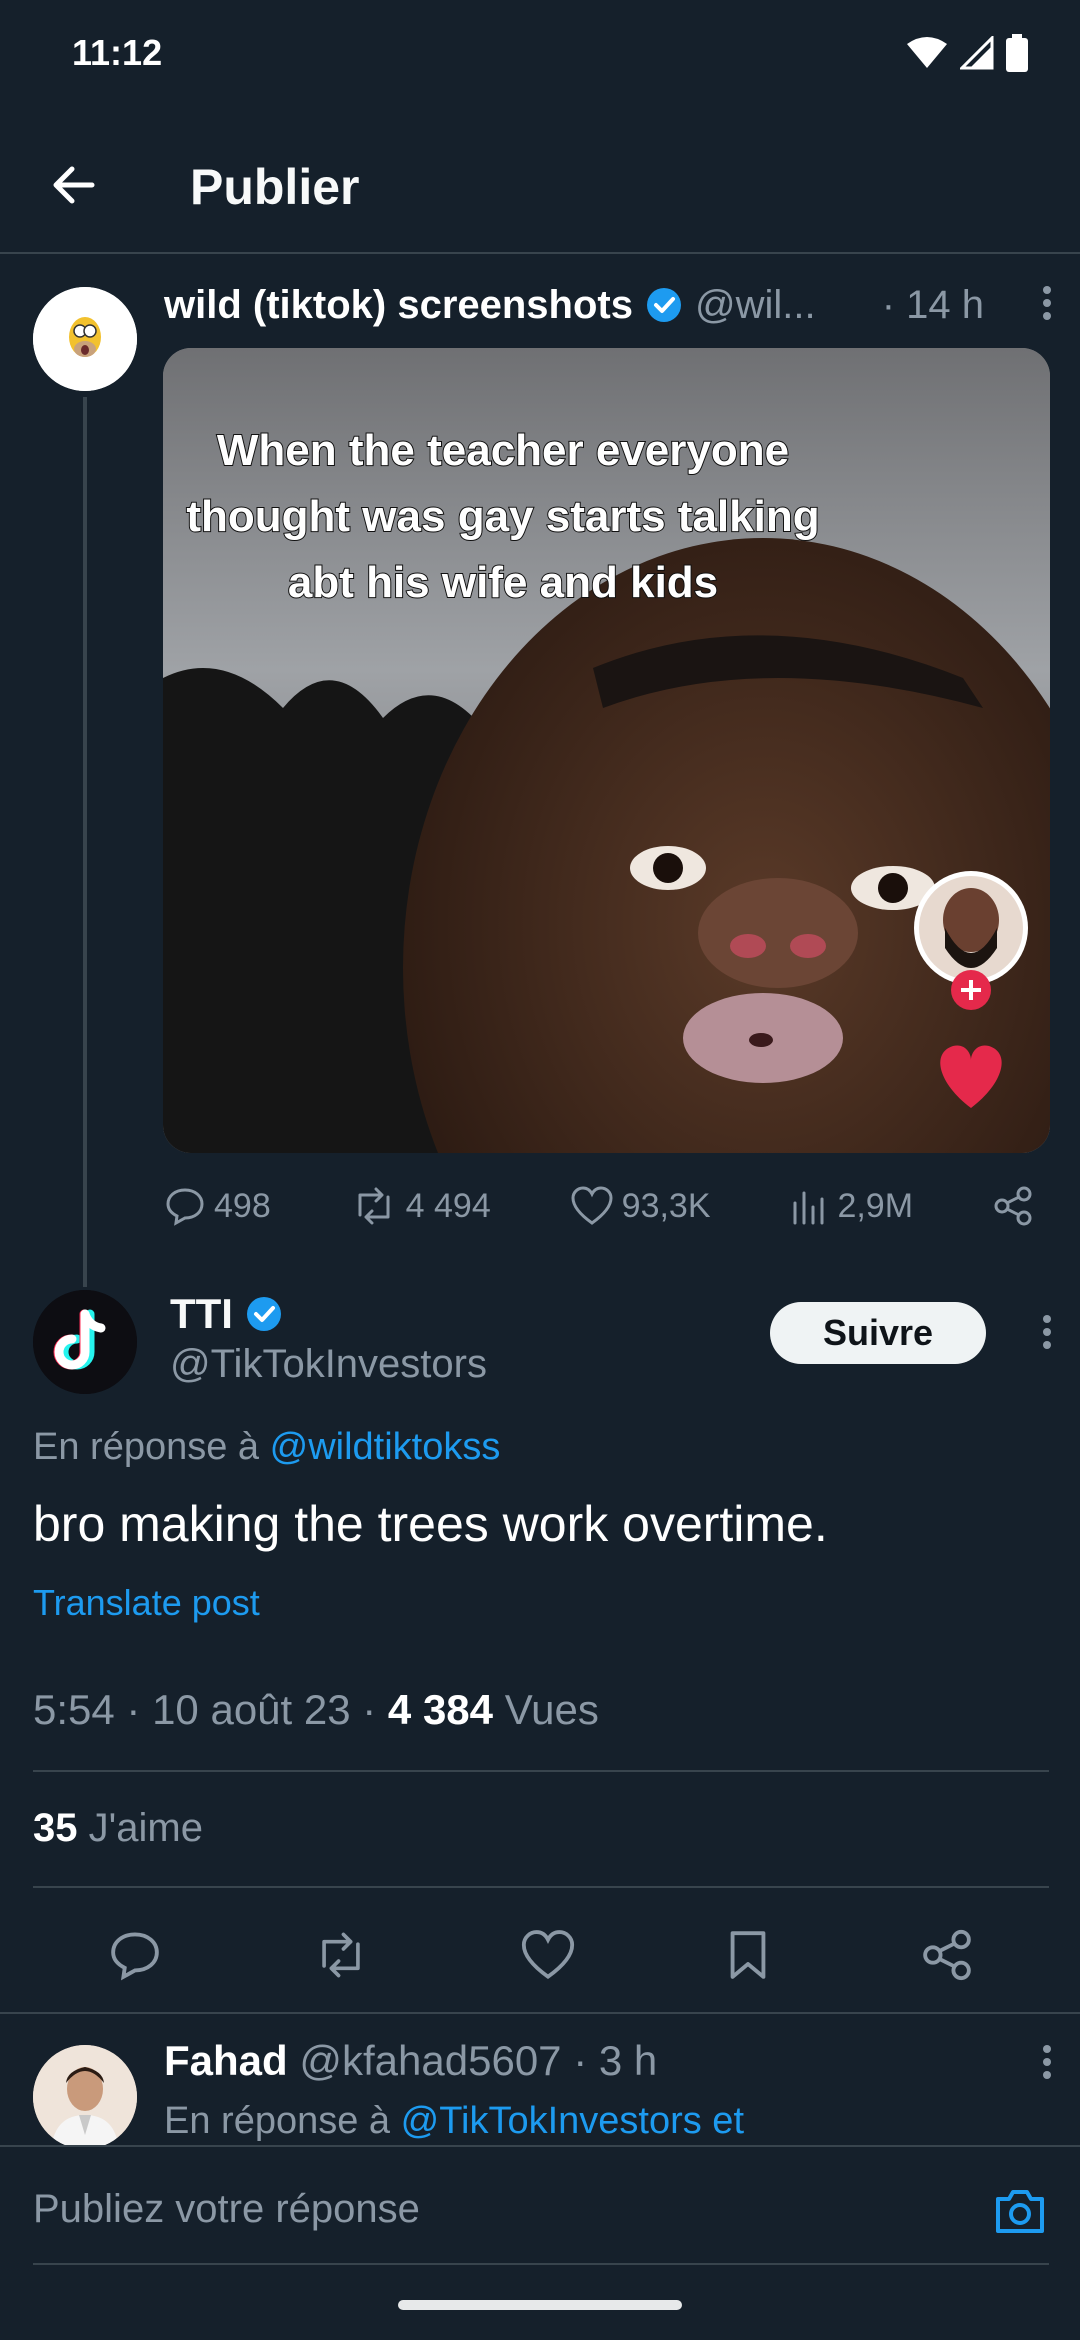 This screenshot has height=2340, width=1080. Describe the element at coordinates (385, 1447) in the screenshot. I see `reply-to-link: @wildtiktokss` at that location.